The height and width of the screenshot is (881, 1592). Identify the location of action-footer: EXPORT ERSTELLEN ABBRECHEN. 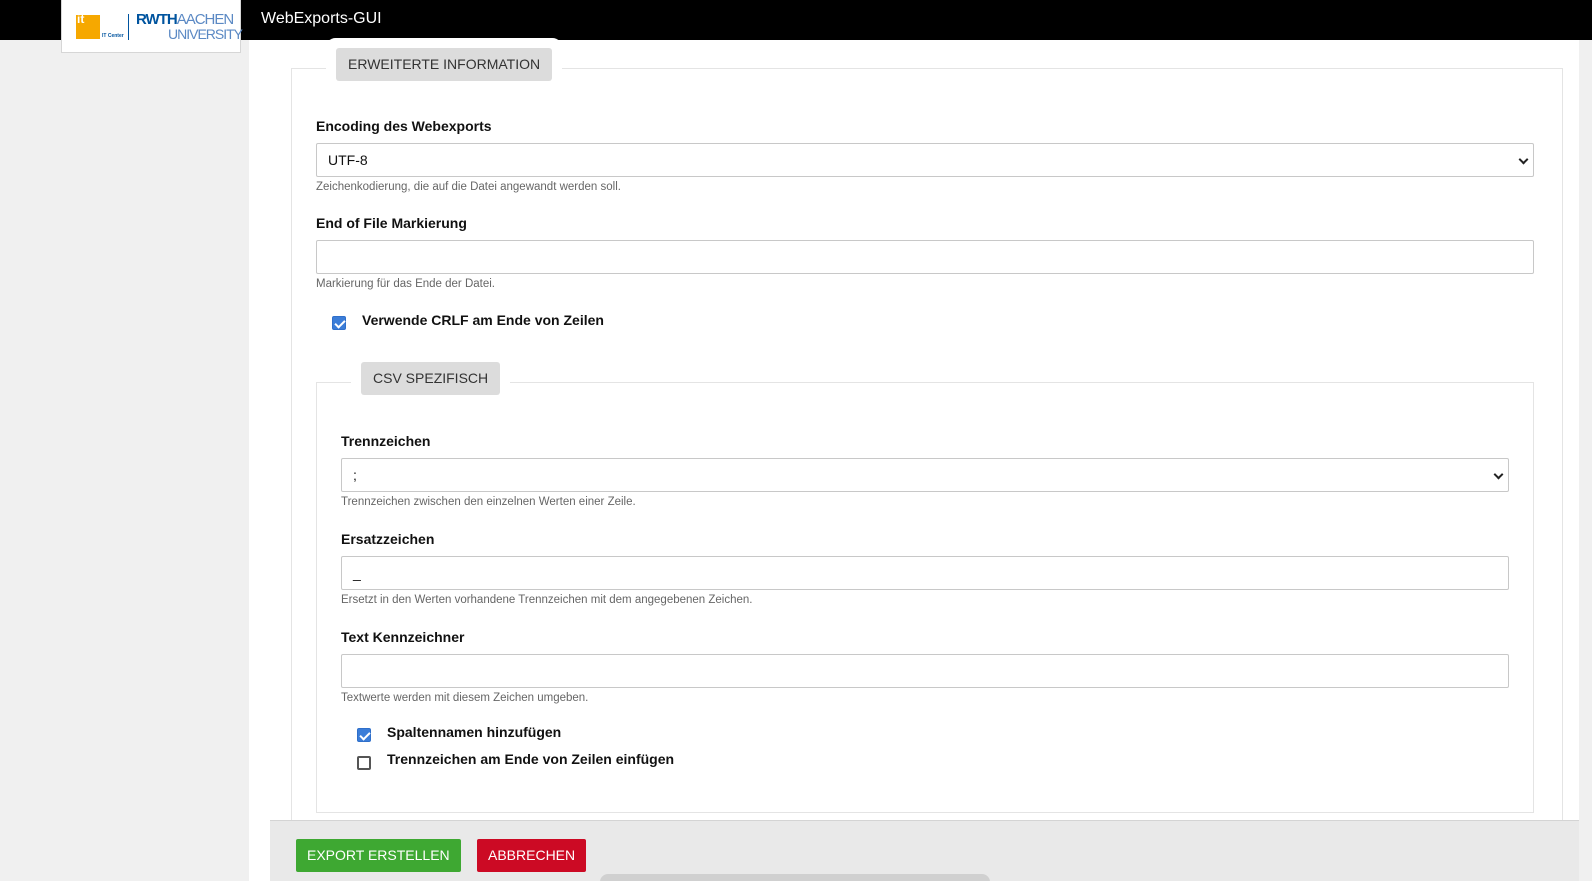
(924, 850).